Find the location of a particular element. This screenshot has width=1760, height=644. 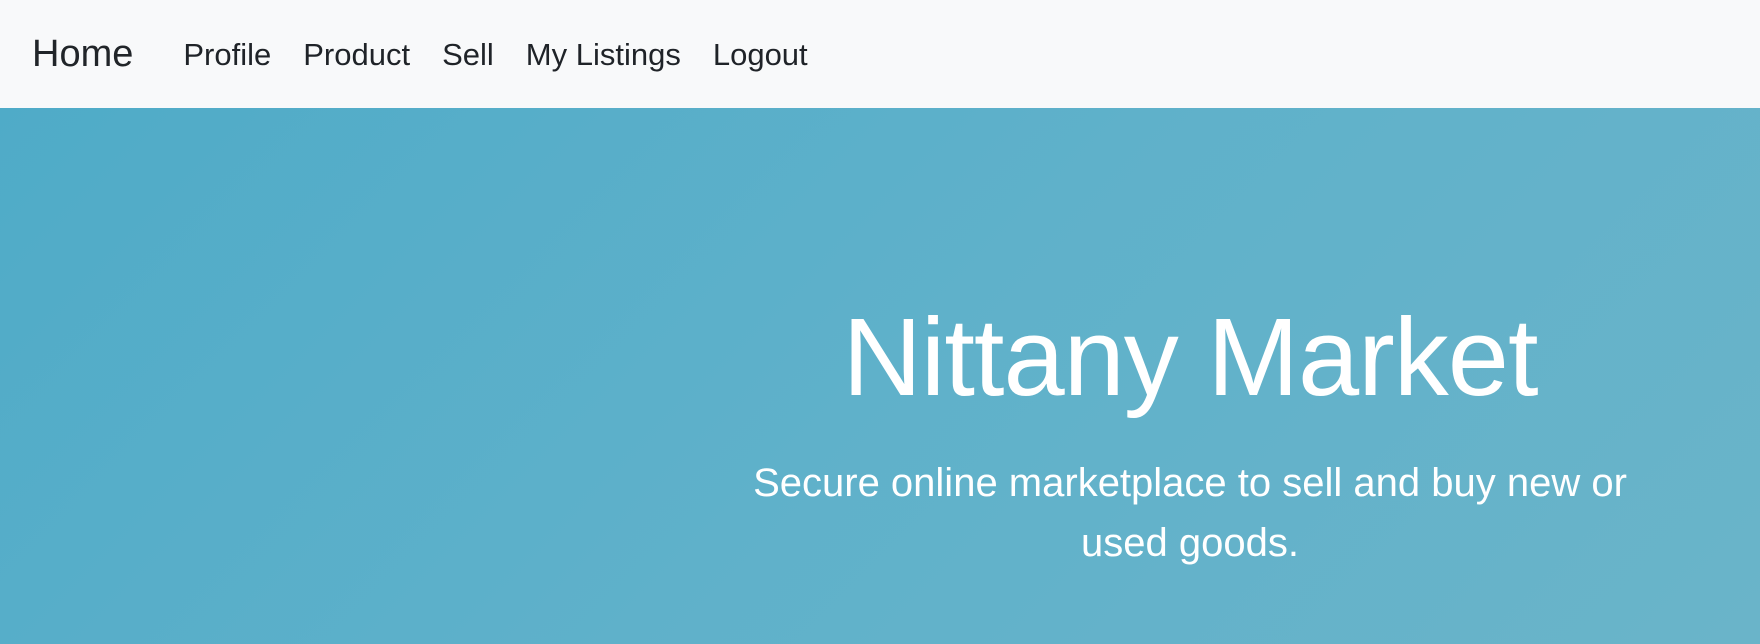

nav-link-sell: Sell is located at coordinates (468, 54).